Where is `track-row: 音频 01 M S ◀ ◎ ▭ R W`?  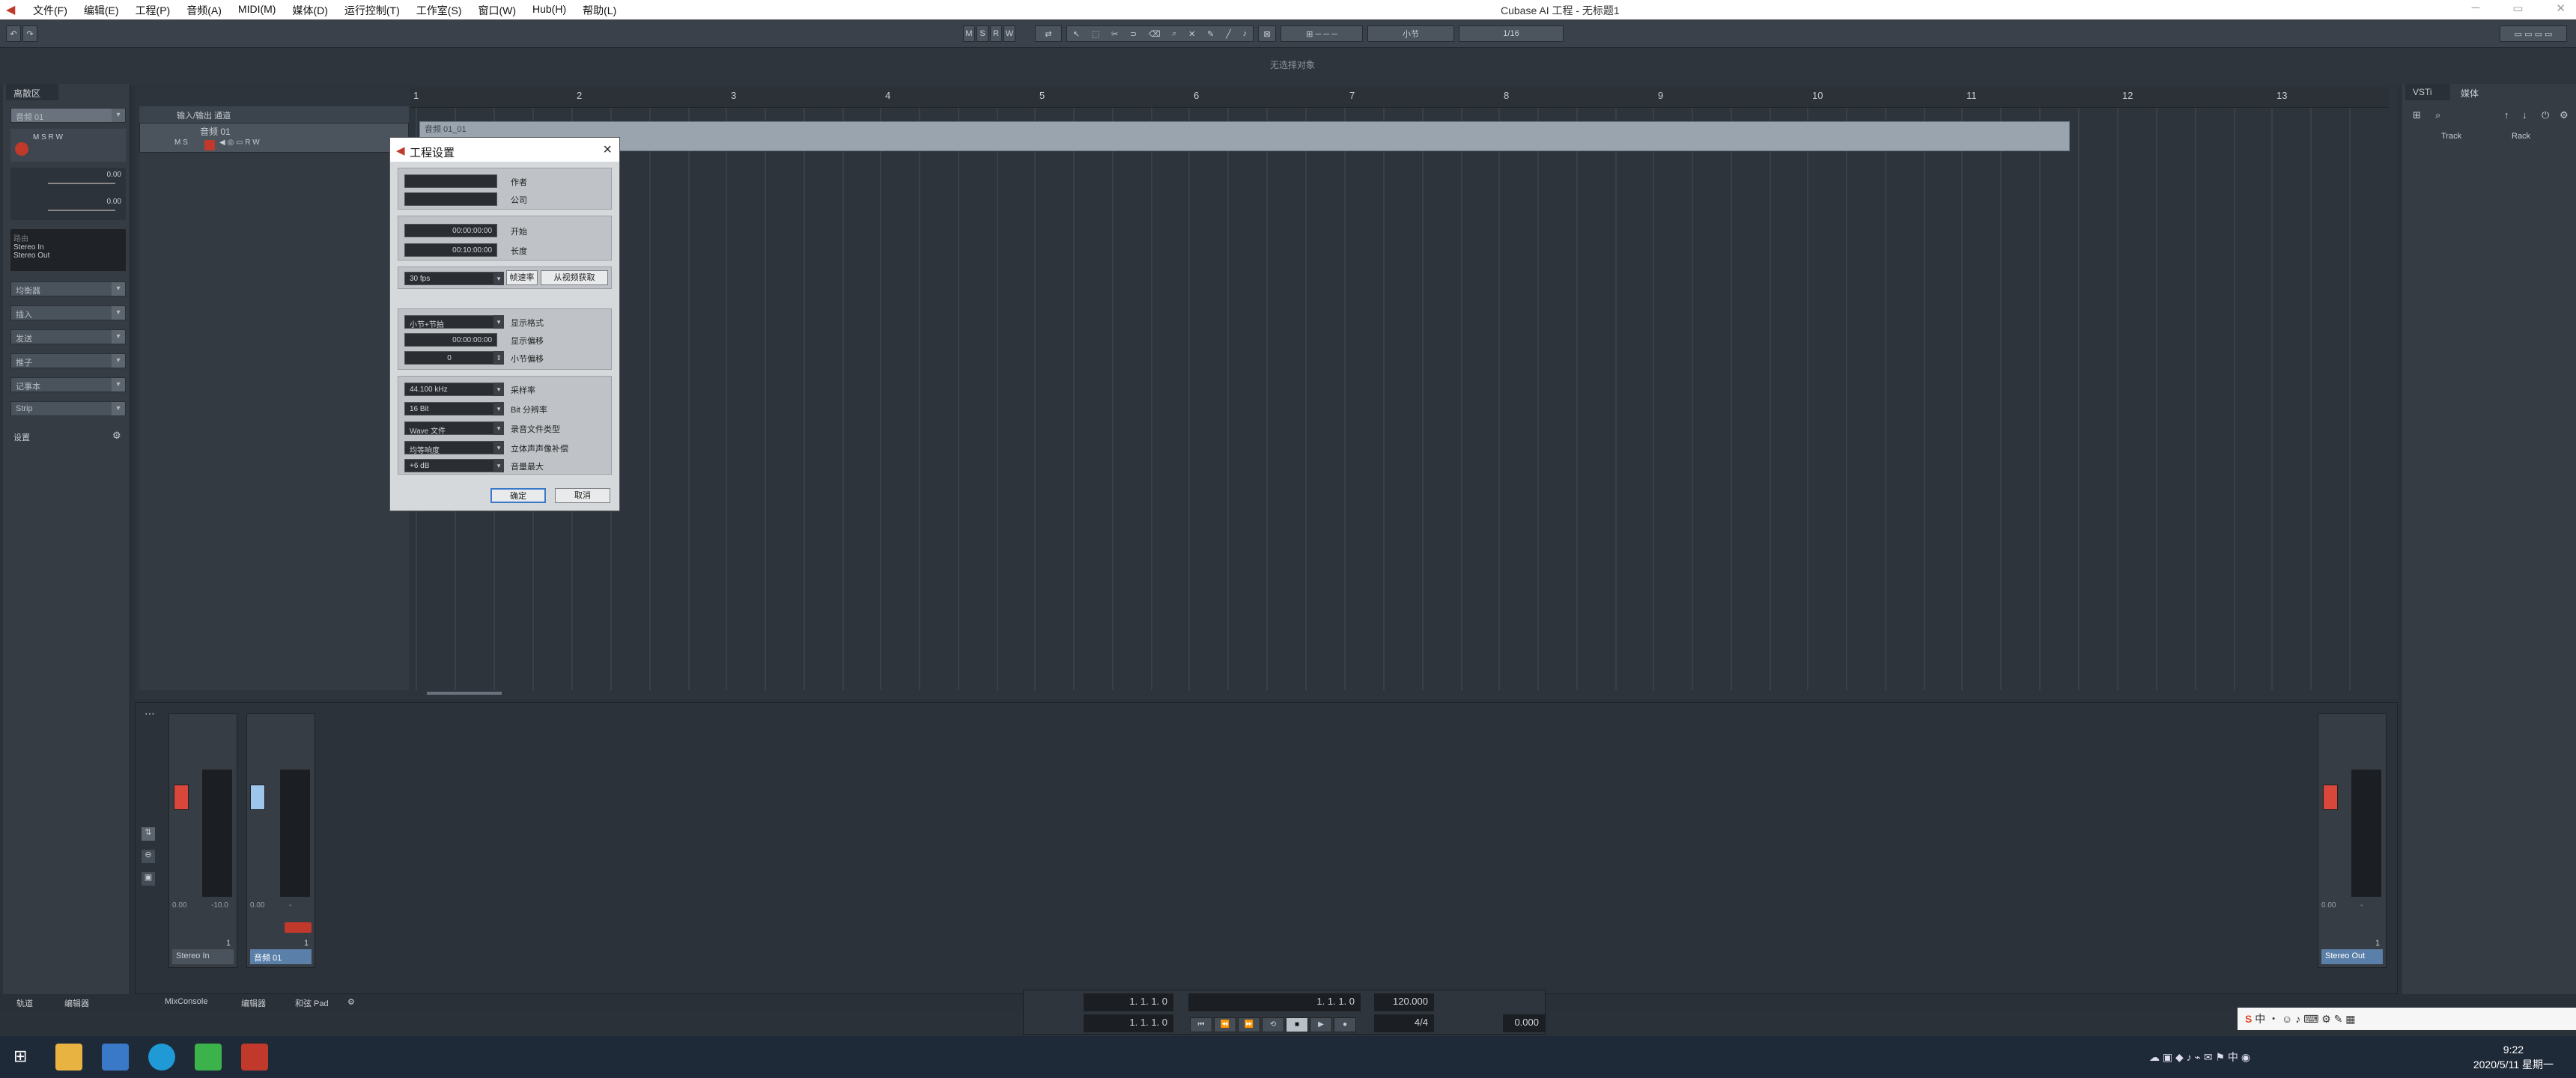 track-row: 音频 01 M S ◀ ◎ ▭ R W is located at coordinates (274, 138).